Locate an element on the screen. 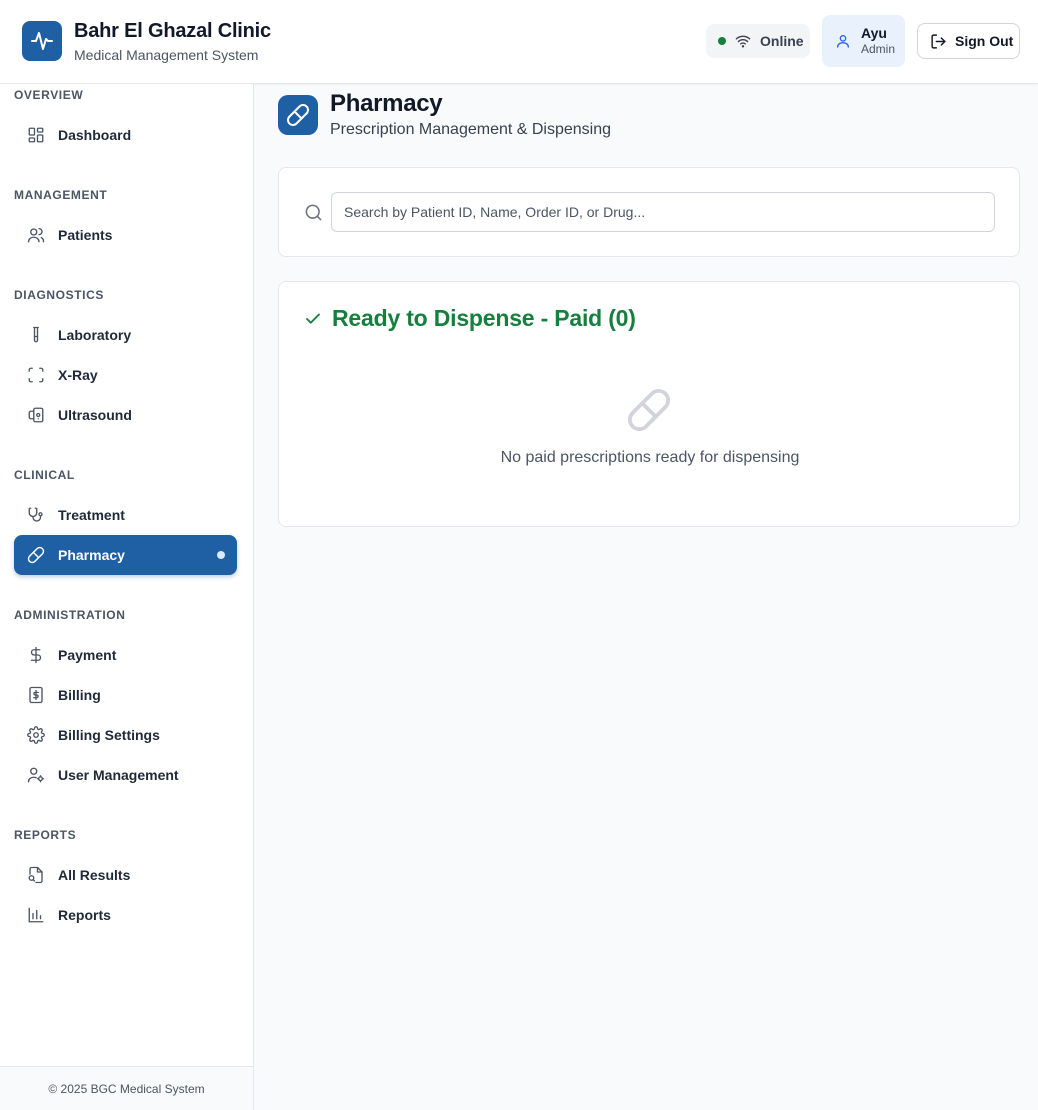 Image resolution: width=1038 pixels, height=1110 pixels. users-icon is located at coordinates (36, 235).